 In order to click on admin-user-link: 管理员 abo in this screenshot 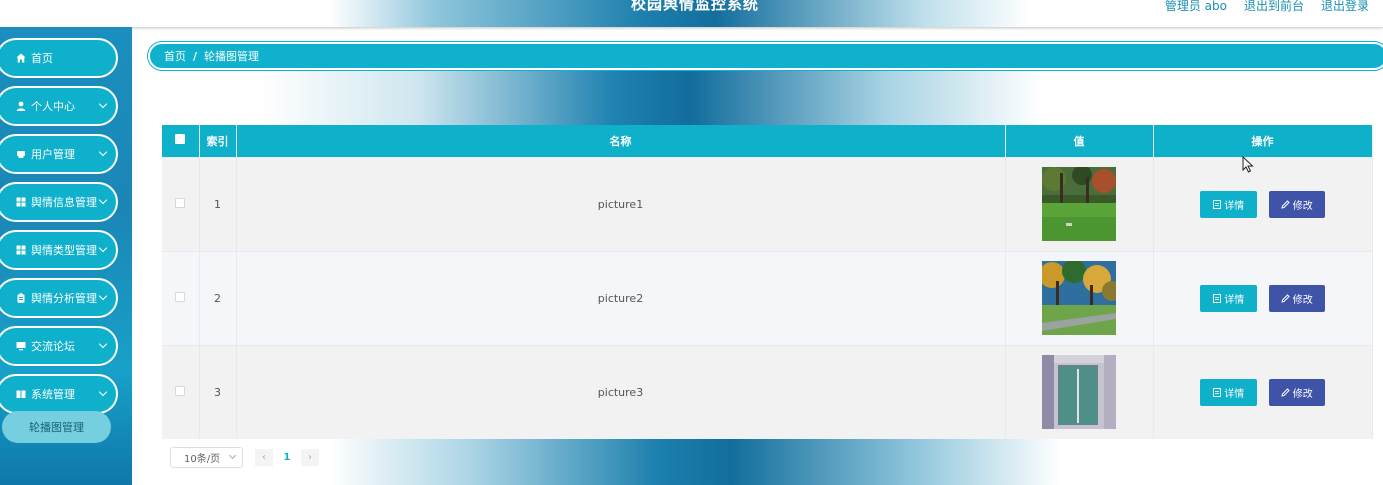, I will do `click(1196, 6)`.